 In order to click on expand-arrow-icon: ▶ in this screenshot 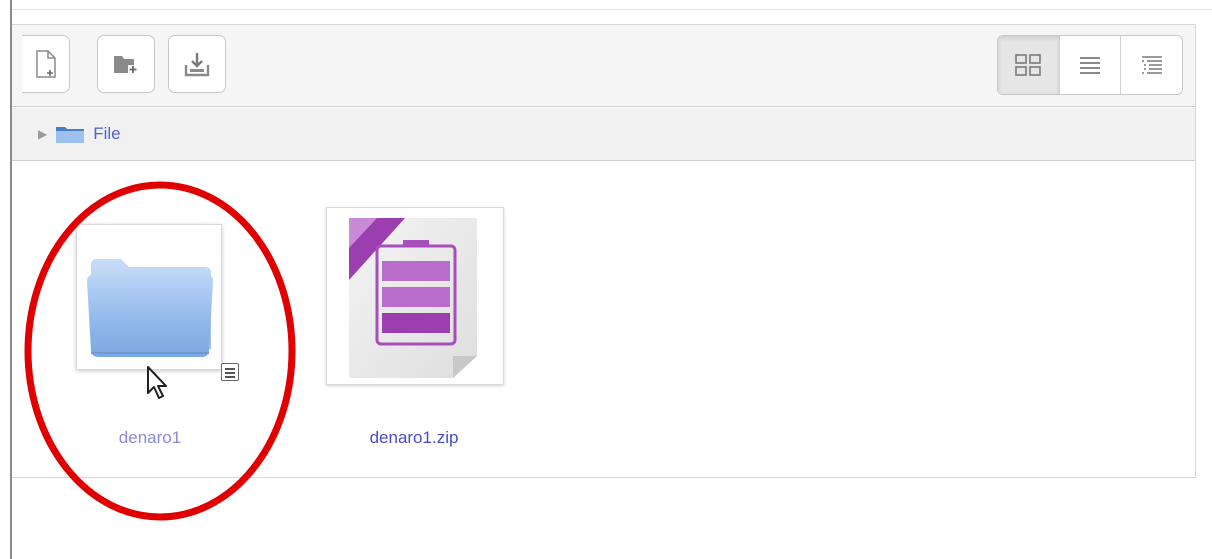, I will do `click(42, 134)`.